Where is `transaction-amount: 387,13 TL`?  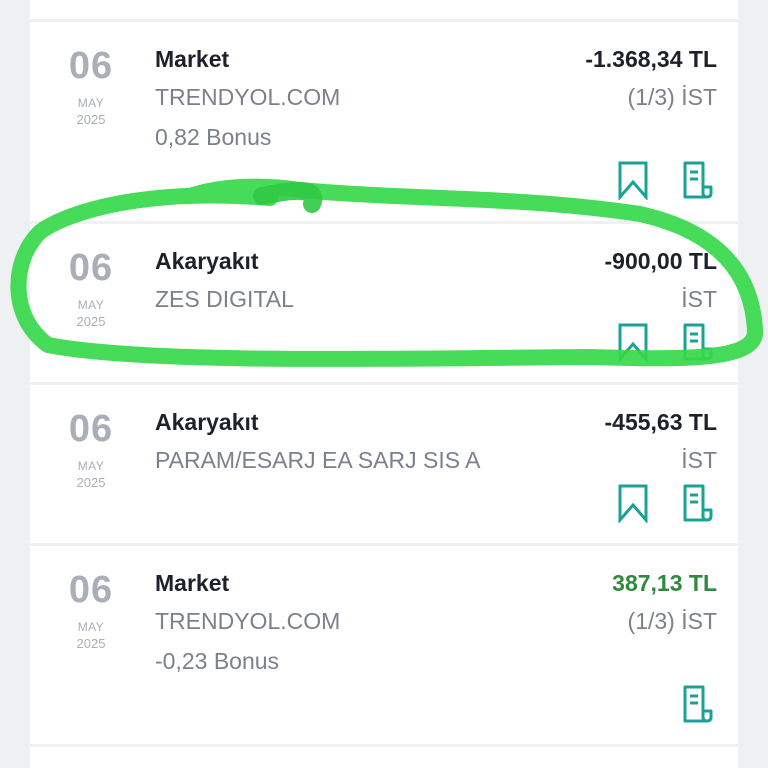 transaction-amount: 387,13 TL is located at coordinates (664, 583).